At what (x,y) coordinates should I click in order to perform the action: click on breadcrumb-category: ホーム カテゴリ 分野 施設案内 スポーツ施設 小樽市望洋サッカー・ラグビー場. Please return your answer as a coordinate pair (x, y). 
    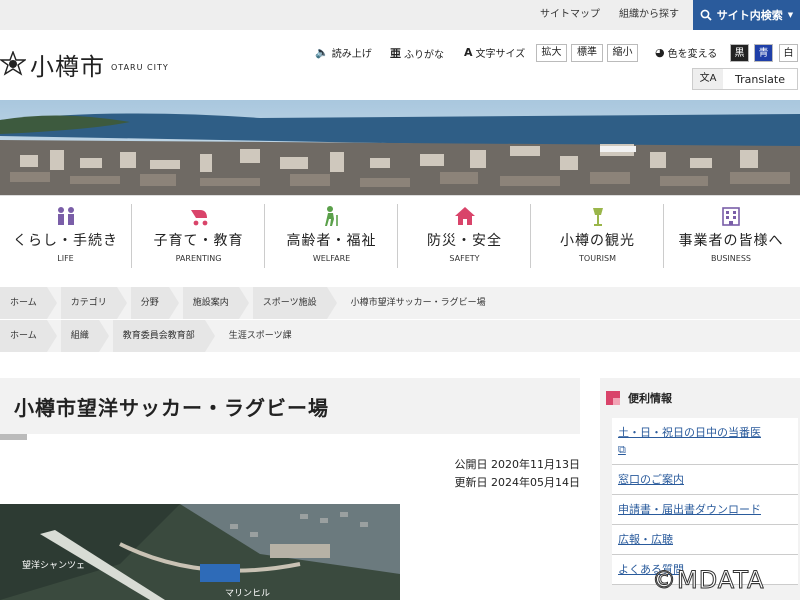
    Looking at the image, I should click on (400, 303).